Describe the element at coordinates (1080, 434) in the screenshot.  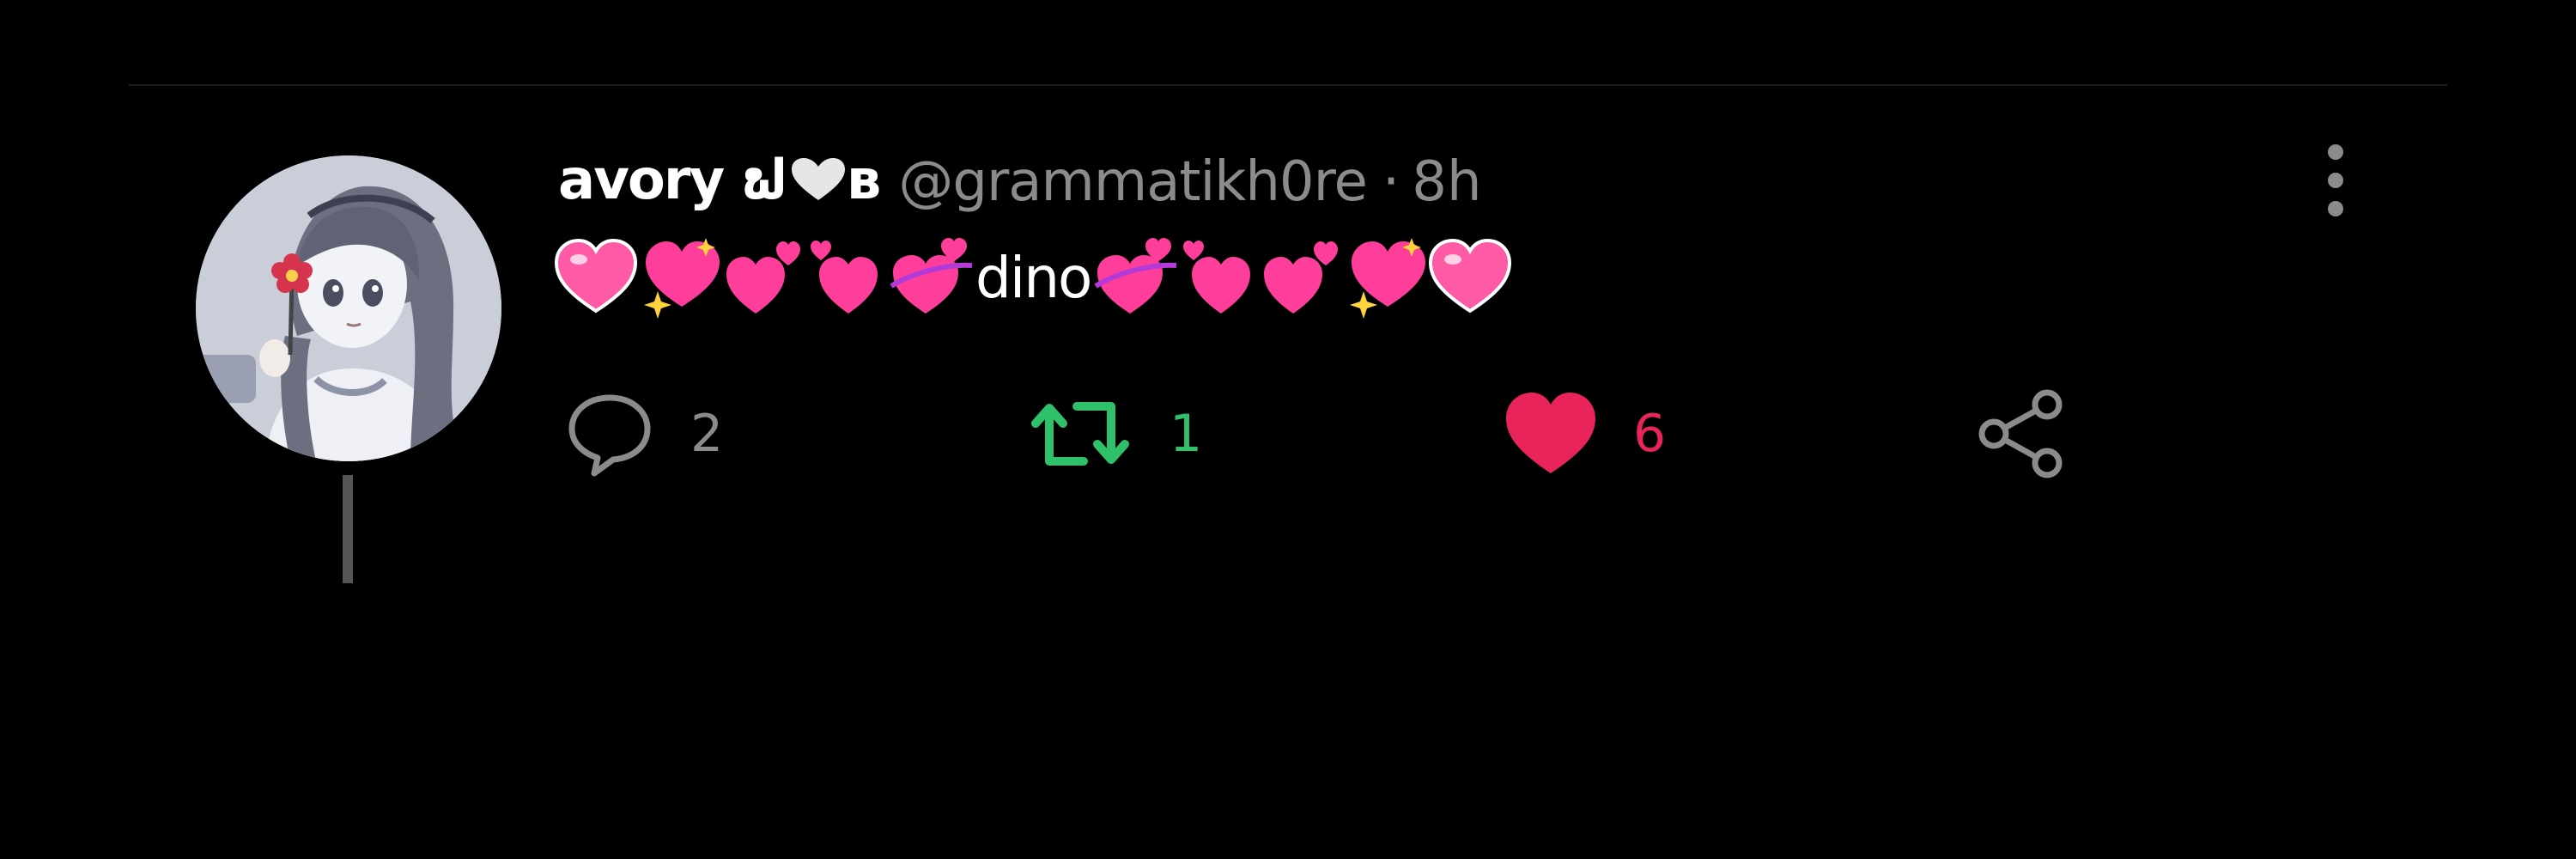
I see `repost-arrows-icon` at that location.